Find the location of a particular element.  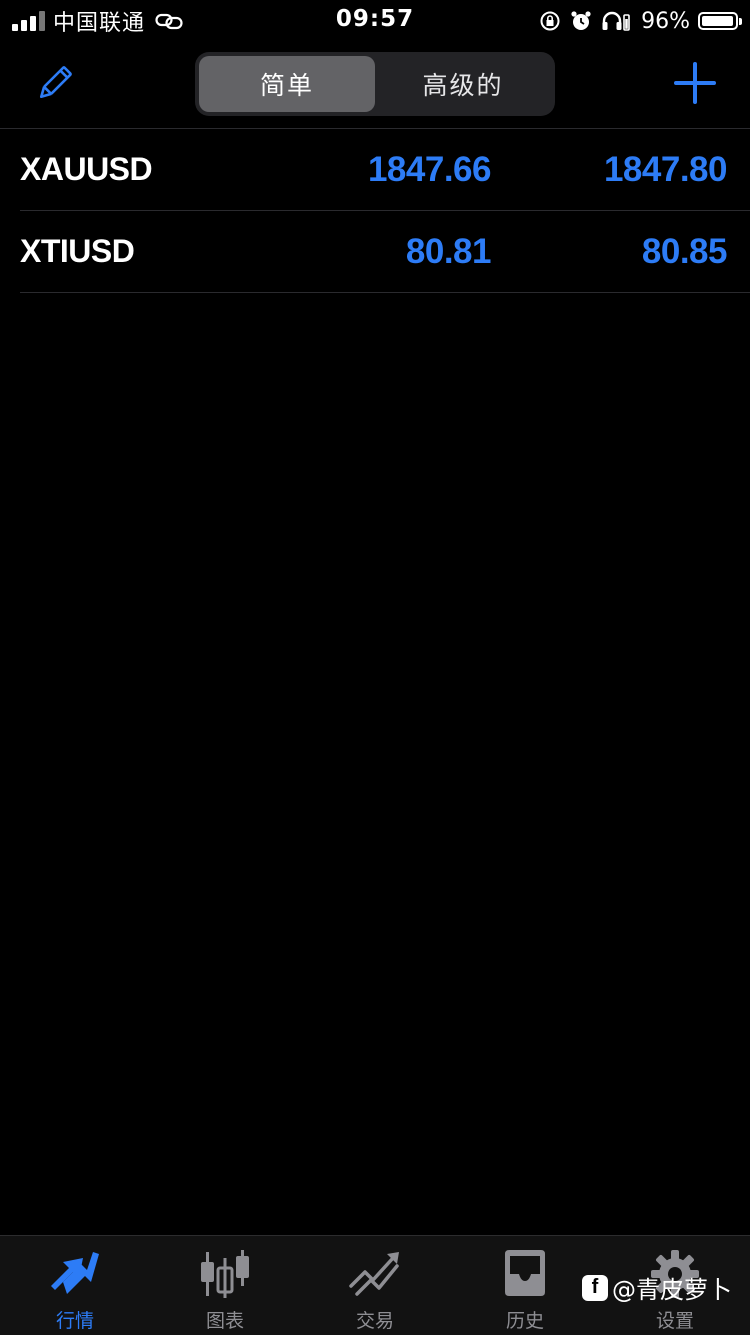

quote-bid-price: 1847.66 is located at coordinates (429, 169).